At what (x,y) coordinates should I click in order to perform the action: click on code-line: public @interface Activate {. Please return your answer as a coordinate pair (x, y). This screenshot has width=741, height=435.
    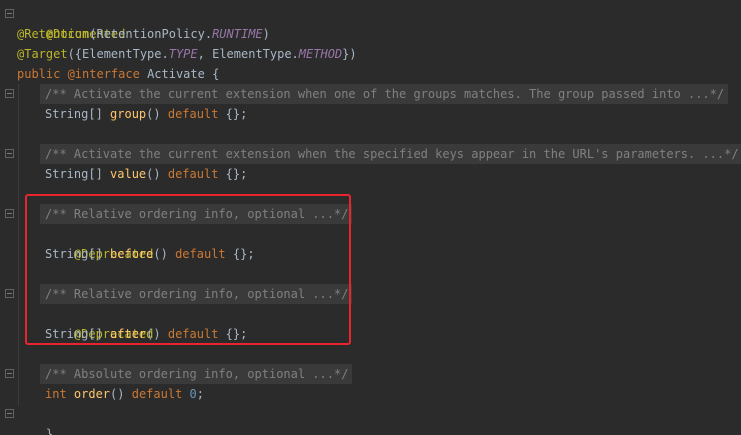
    Looking at the image, I should click on (118, 74).